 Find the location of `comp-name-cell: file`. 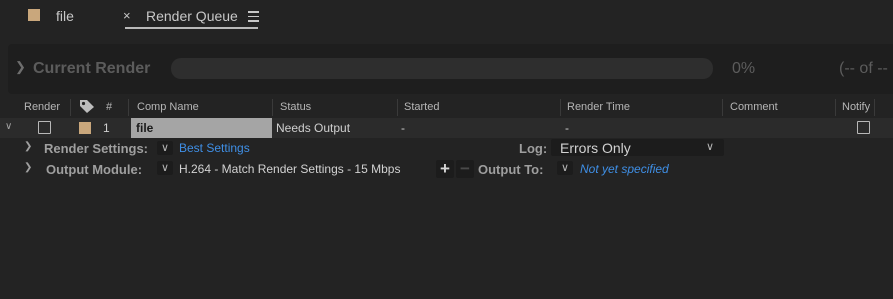

comp-name-cell: file is located at coordinates (201, 128).